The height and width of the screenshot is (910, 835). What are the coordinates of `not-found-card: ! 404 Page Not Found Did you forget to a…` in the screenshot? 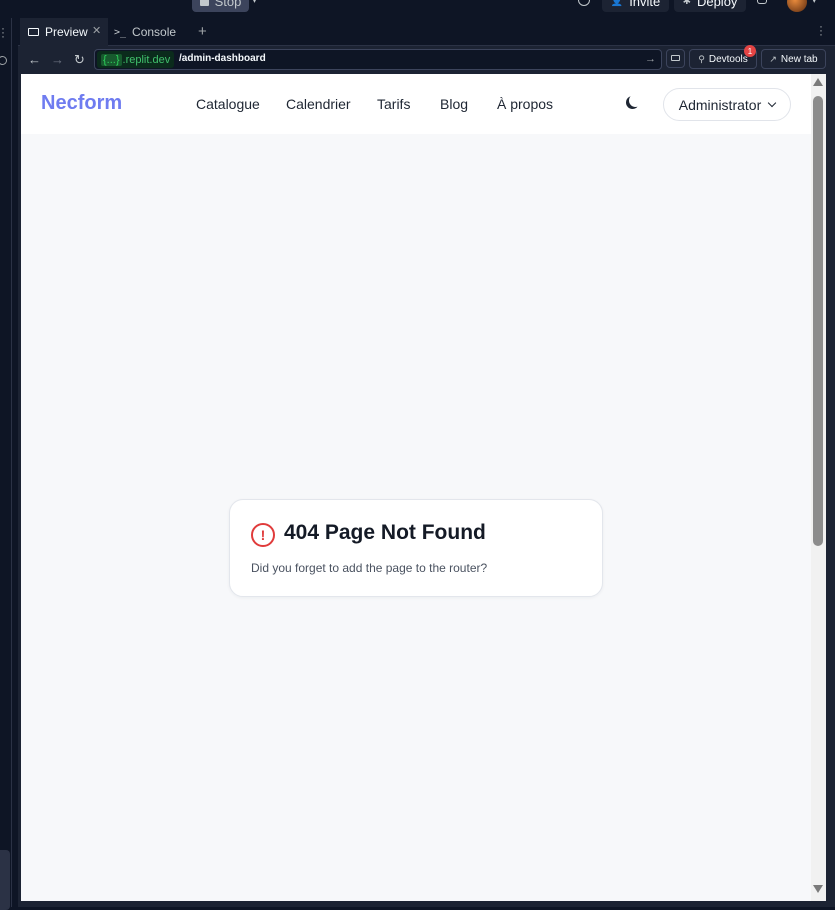 It's located at (416, 548).